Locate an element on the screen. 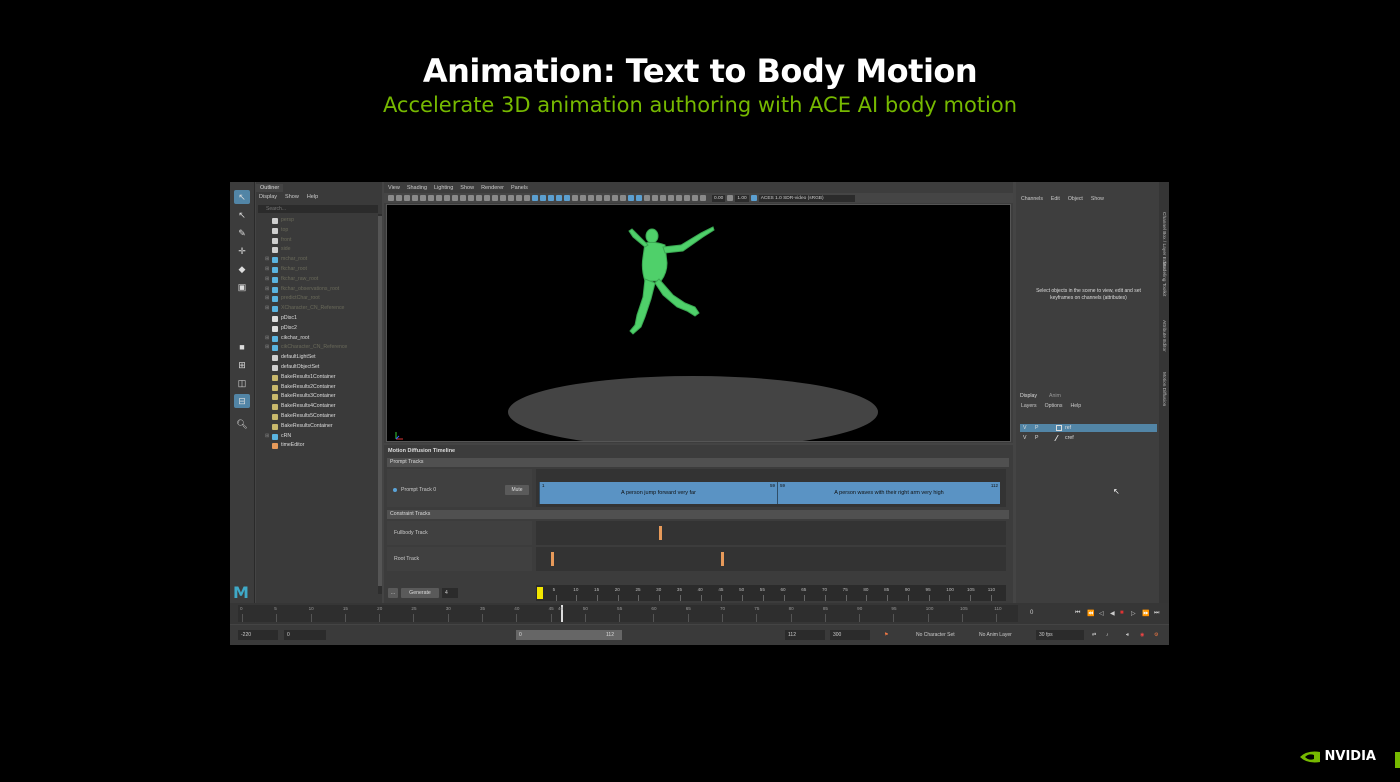 The image size is (1400, 782). outliner-item: defaultObjectSet is located at coordinates (316, 368).